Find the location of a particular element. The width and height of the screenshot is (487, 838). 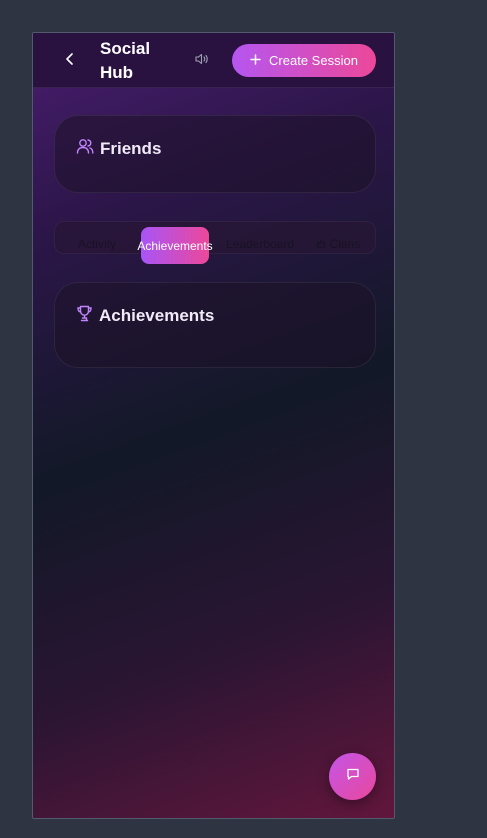

chevron-left-icon is located at coordinates (70, 61).